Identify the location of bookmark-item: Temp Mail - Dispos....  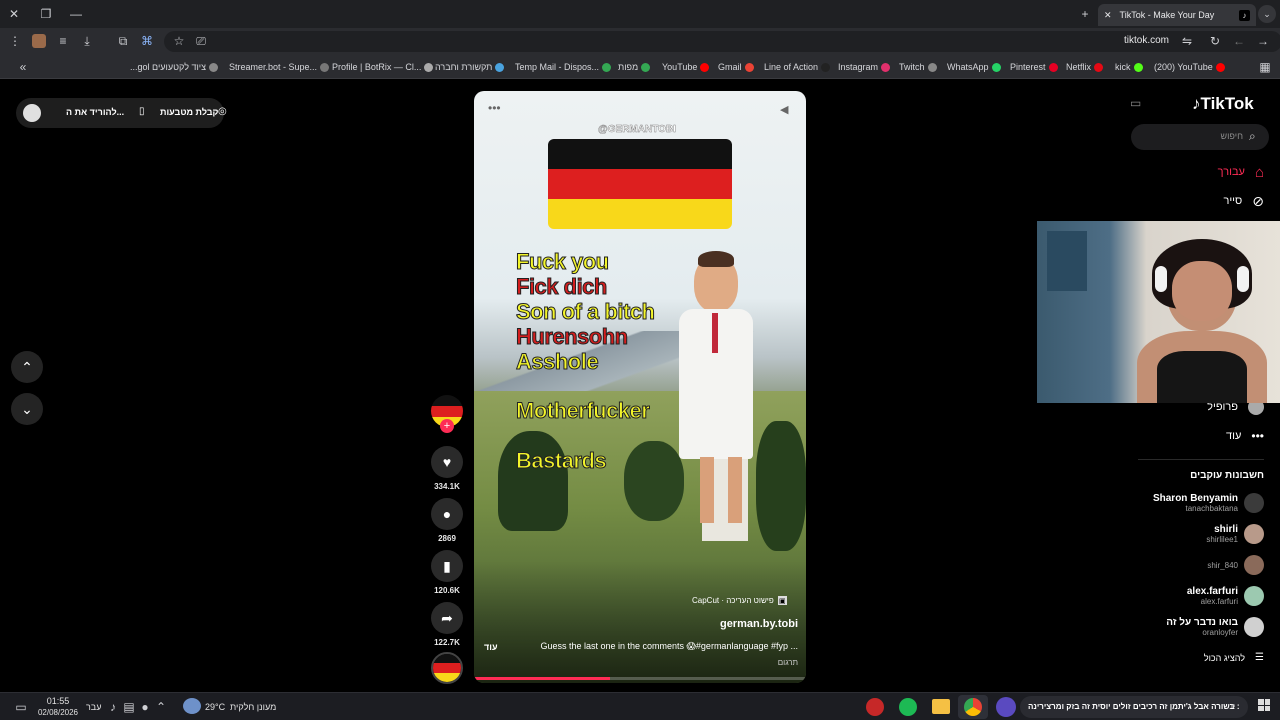
(563, 67).